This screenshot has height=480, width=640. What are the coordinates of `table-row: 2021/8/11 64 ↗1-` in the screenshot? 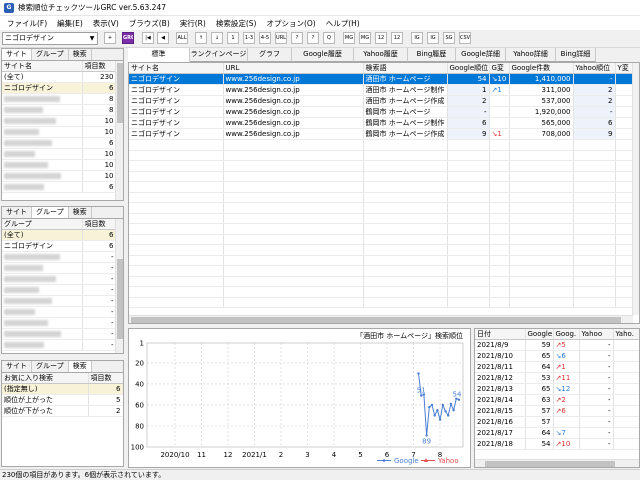 It's located at (557, 367).